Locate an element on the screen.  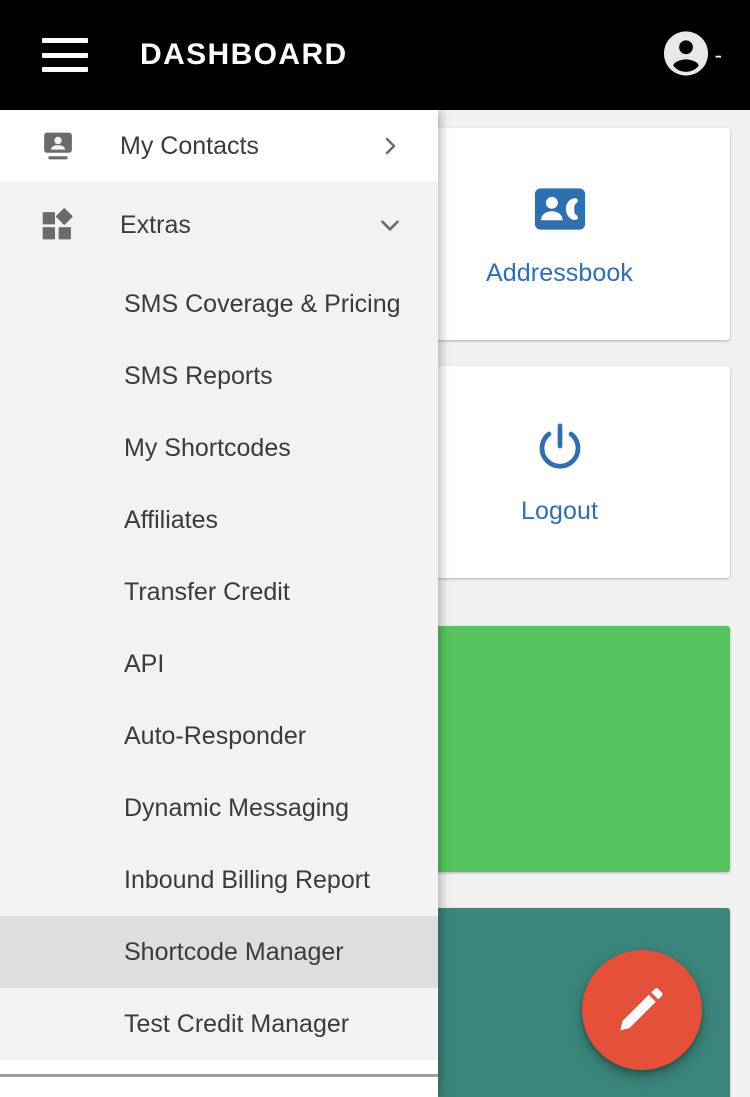
hamburger-menu-icon is located at coordinates (65, 55).